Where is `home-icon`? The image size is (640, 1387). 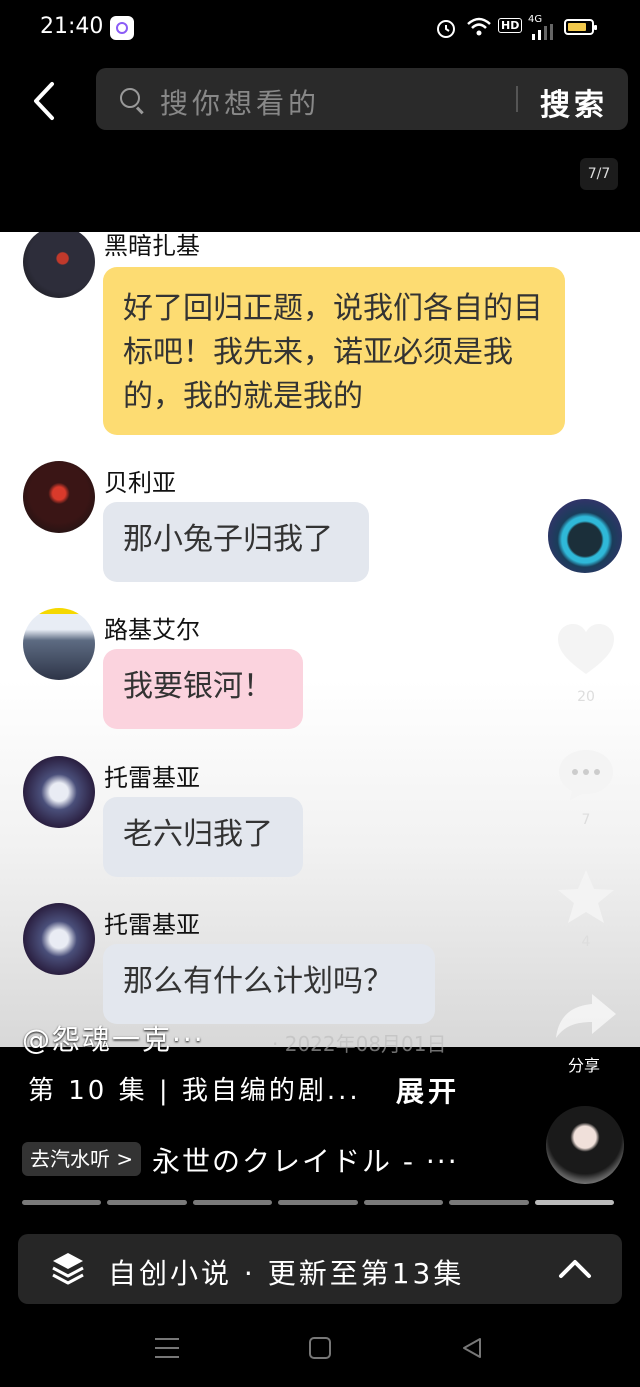
home-icon is located at coordinates (320, 1348).